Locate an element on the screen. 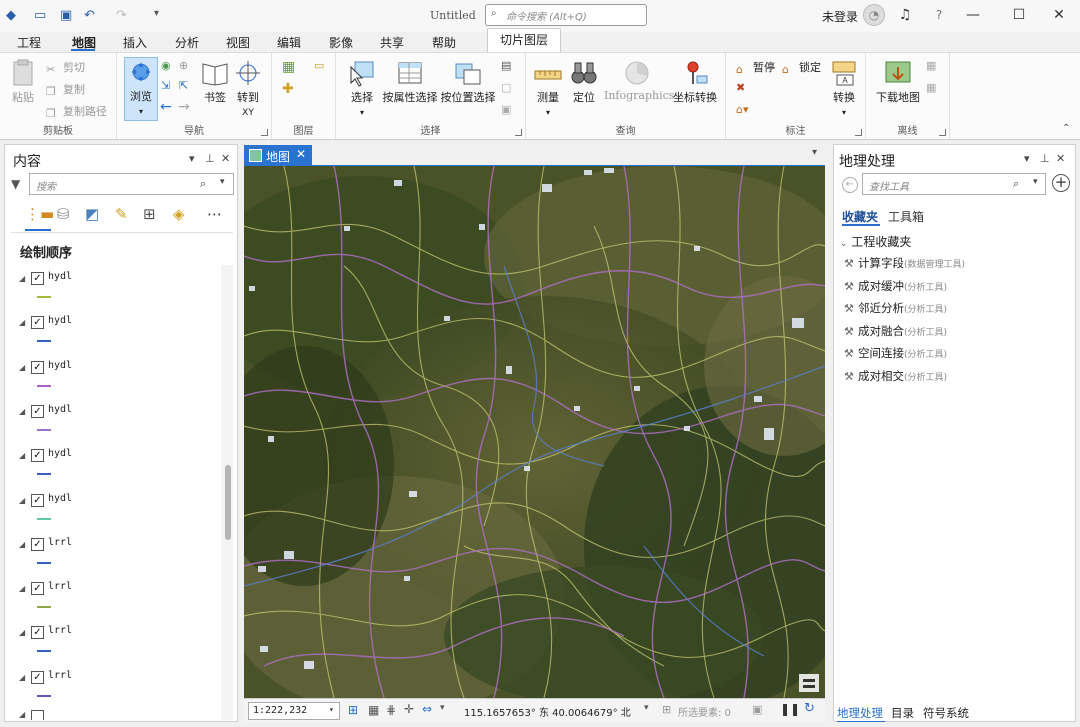  drawing-order-icon: ⋮▬ is located at coordinates (39, 214).